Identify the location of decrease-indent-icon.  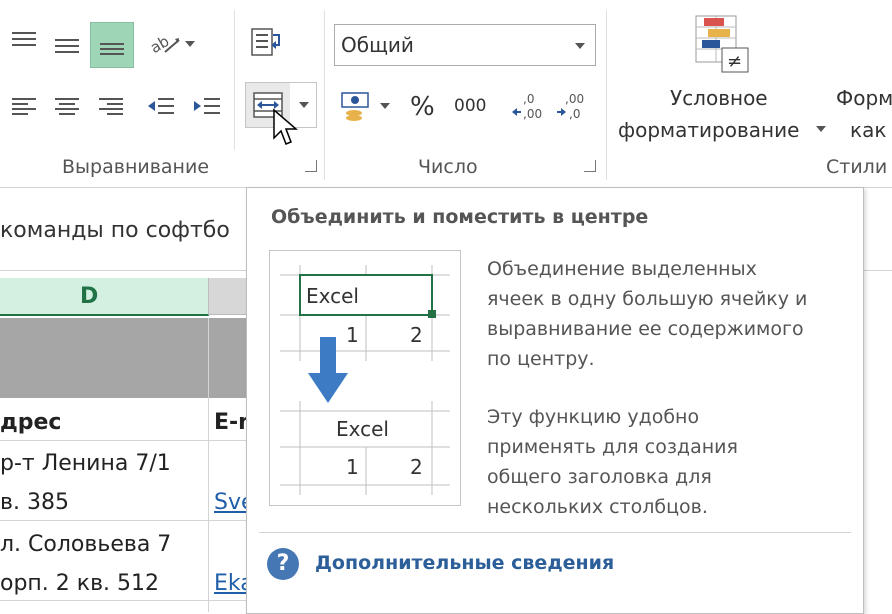
(161, 106).